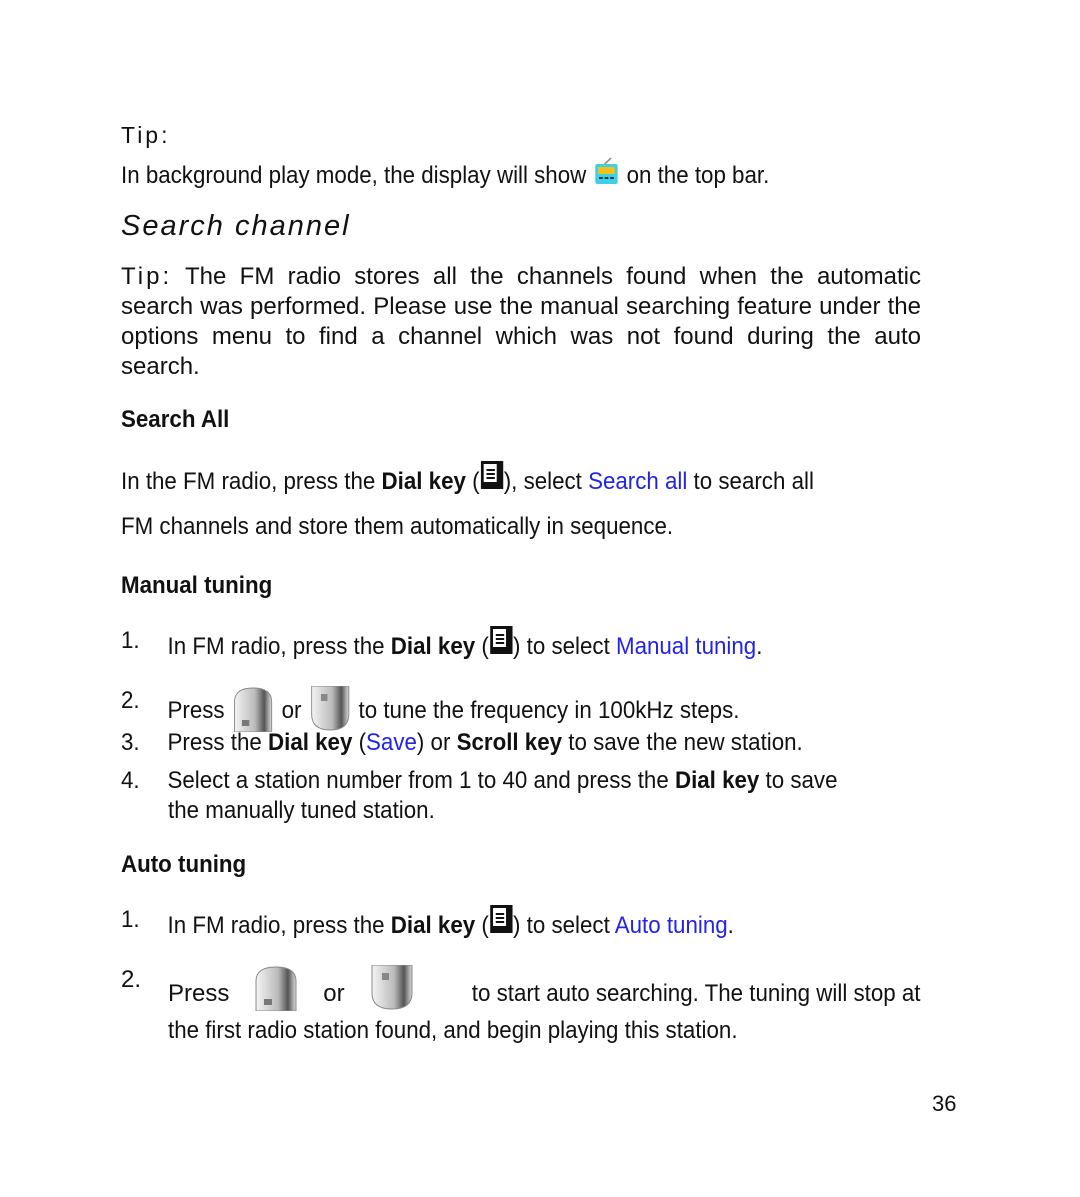  I want to click on search-all-text: In the FM radio, press the, so click(248, 481).